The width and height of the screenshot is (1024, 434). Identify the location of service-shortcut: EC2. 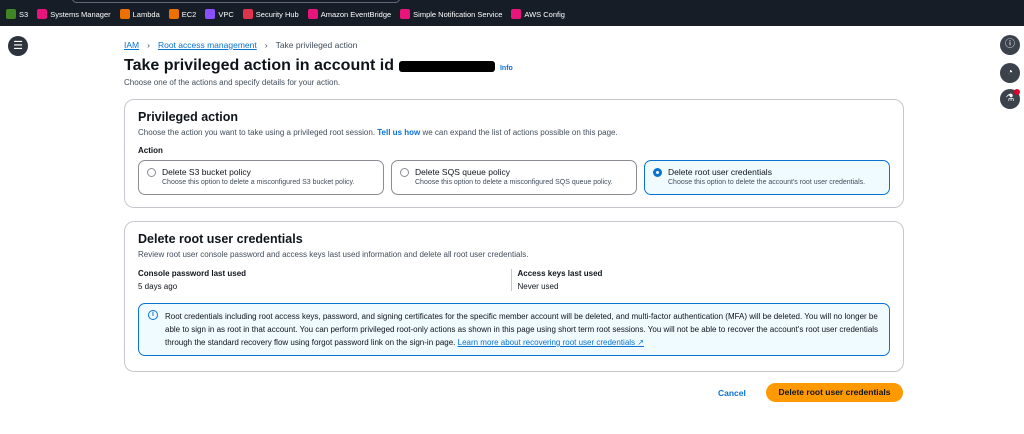
(182, 14).